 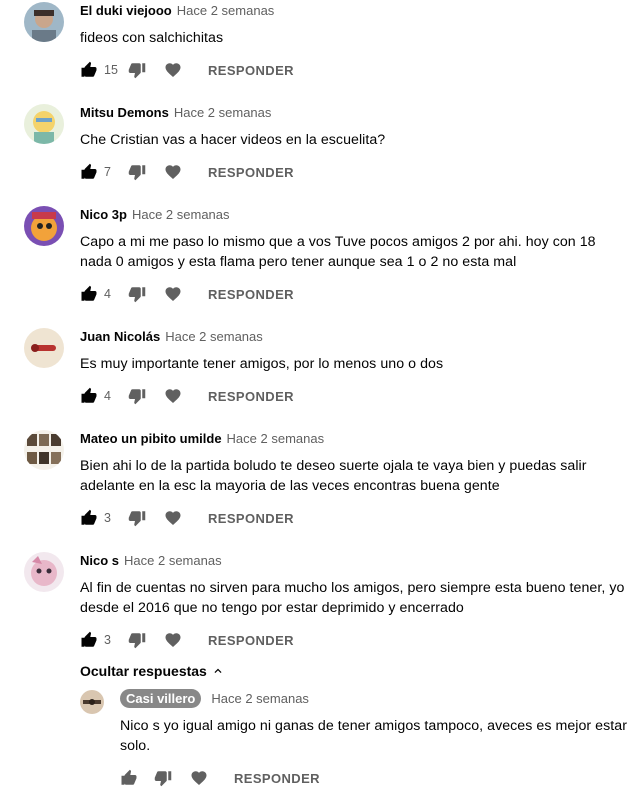 I want to click on author-name: Juan Nicolás, so click(x=120, y=336).